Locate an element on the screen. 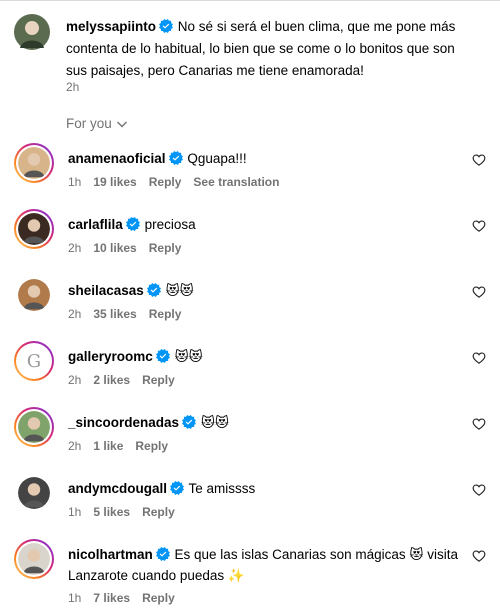 This screenshot has width=500, height=608. comment-username: andymcdougall is located at coordinates (117, 488).